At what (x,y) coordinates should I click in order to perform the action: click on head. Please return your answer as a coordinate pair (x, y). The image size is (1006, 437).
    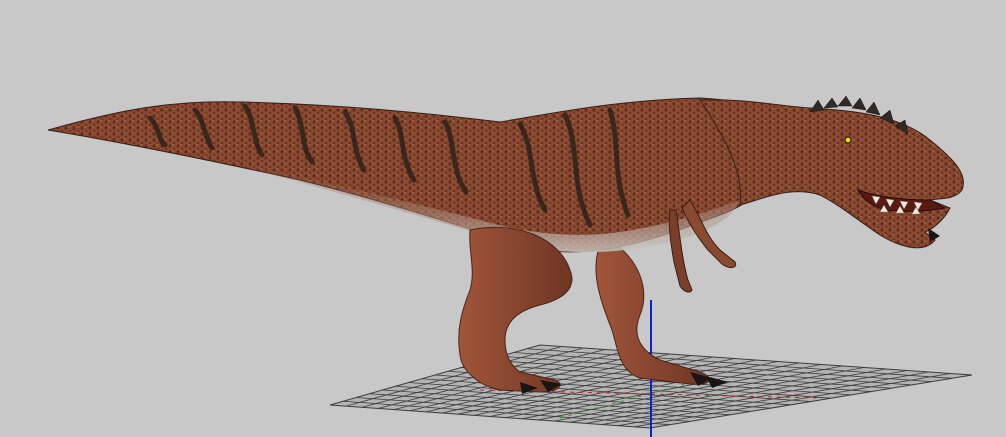
    Looking at the image, I should click on (831, 174).